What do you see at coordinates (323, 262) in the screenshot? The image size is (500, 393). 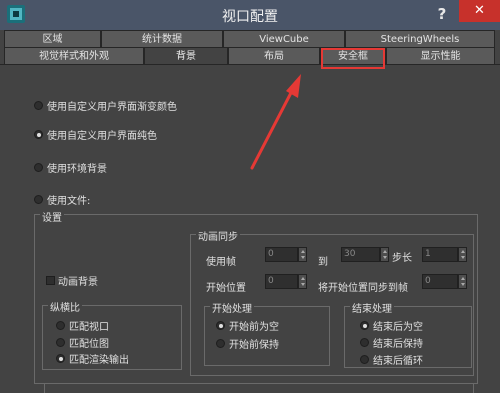 I see `to-label: 到` at bounding box center [323, 262].